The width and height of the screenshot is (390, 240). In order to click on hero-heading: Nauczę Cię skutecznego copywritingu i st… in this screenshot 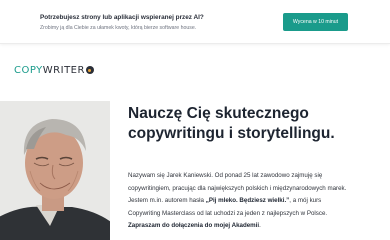, I will do `click(231, 123)`.